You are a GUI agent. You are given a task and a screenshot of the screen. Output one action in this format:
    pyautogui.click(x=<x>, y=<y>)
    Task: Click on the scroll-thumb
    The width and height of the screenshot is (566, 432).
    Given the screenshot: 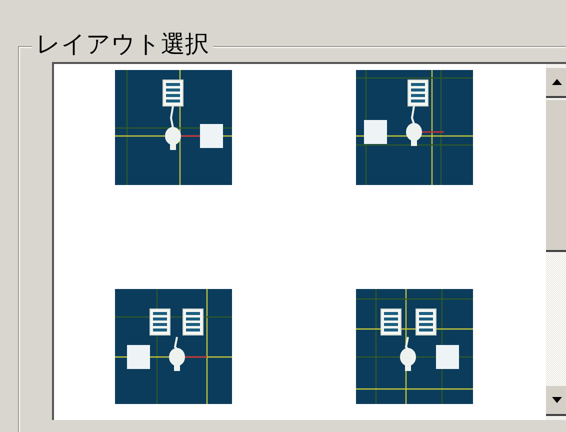 What is the action you would take?
    pyautogui.click(x=556, y=176)
    